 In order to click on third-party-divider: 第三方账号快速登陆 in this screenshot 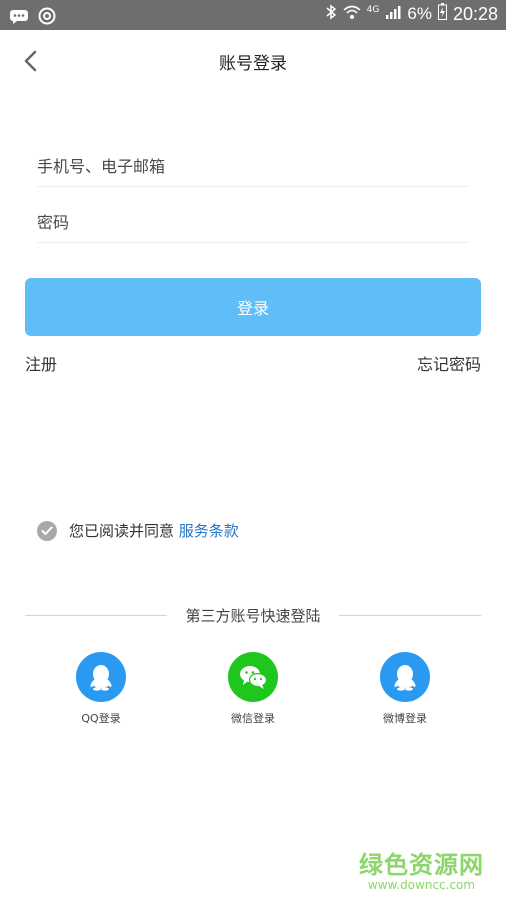, I will do `click(253, 615)`.